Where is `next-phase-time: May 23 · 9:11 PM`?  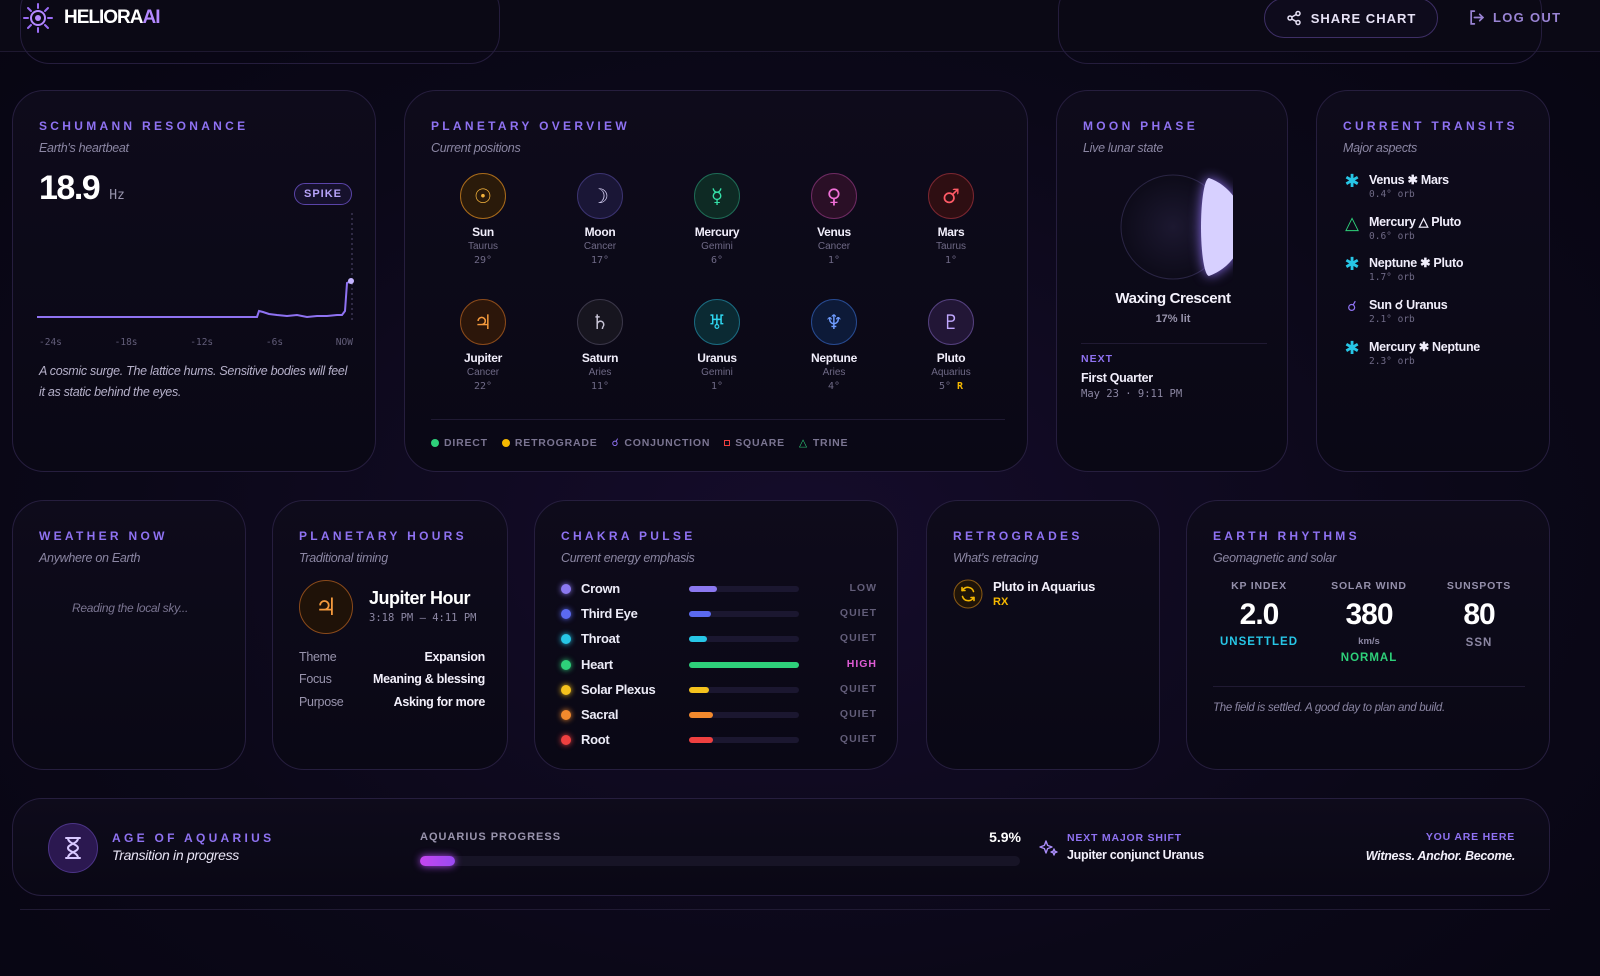 next-phase-time: May 23 · 9:11 PM is located at coordinates (1132, 394).